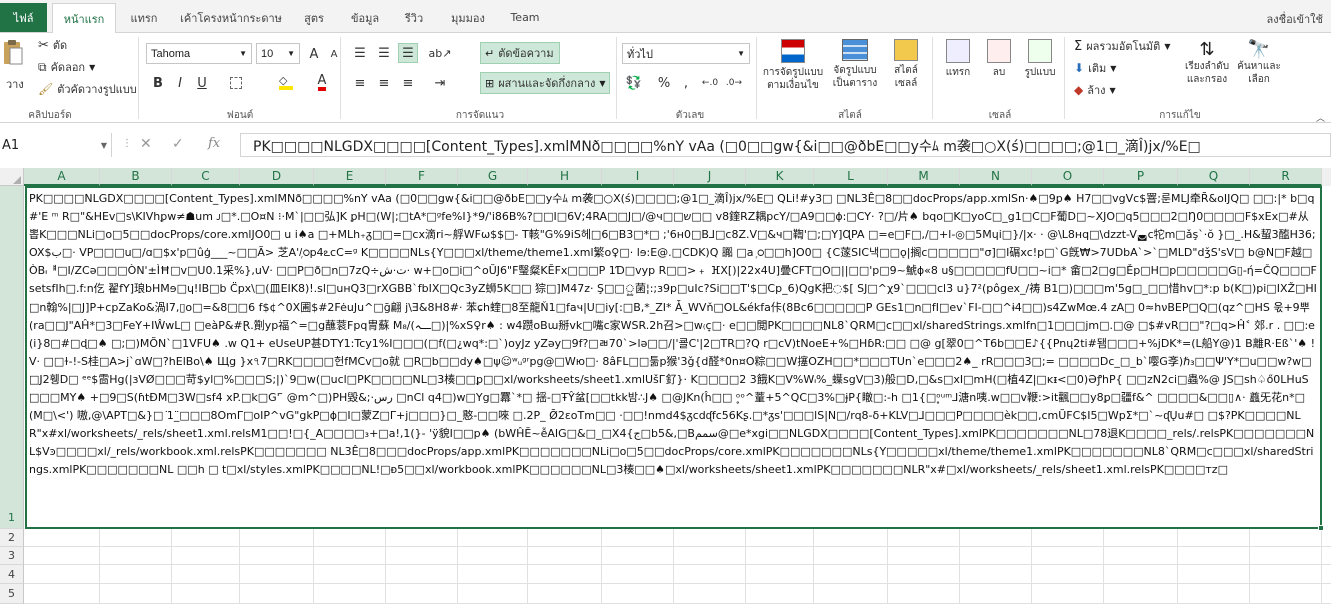 The image size is (1331, 604). I want to click on comma-button: ,, so click(686, 83).